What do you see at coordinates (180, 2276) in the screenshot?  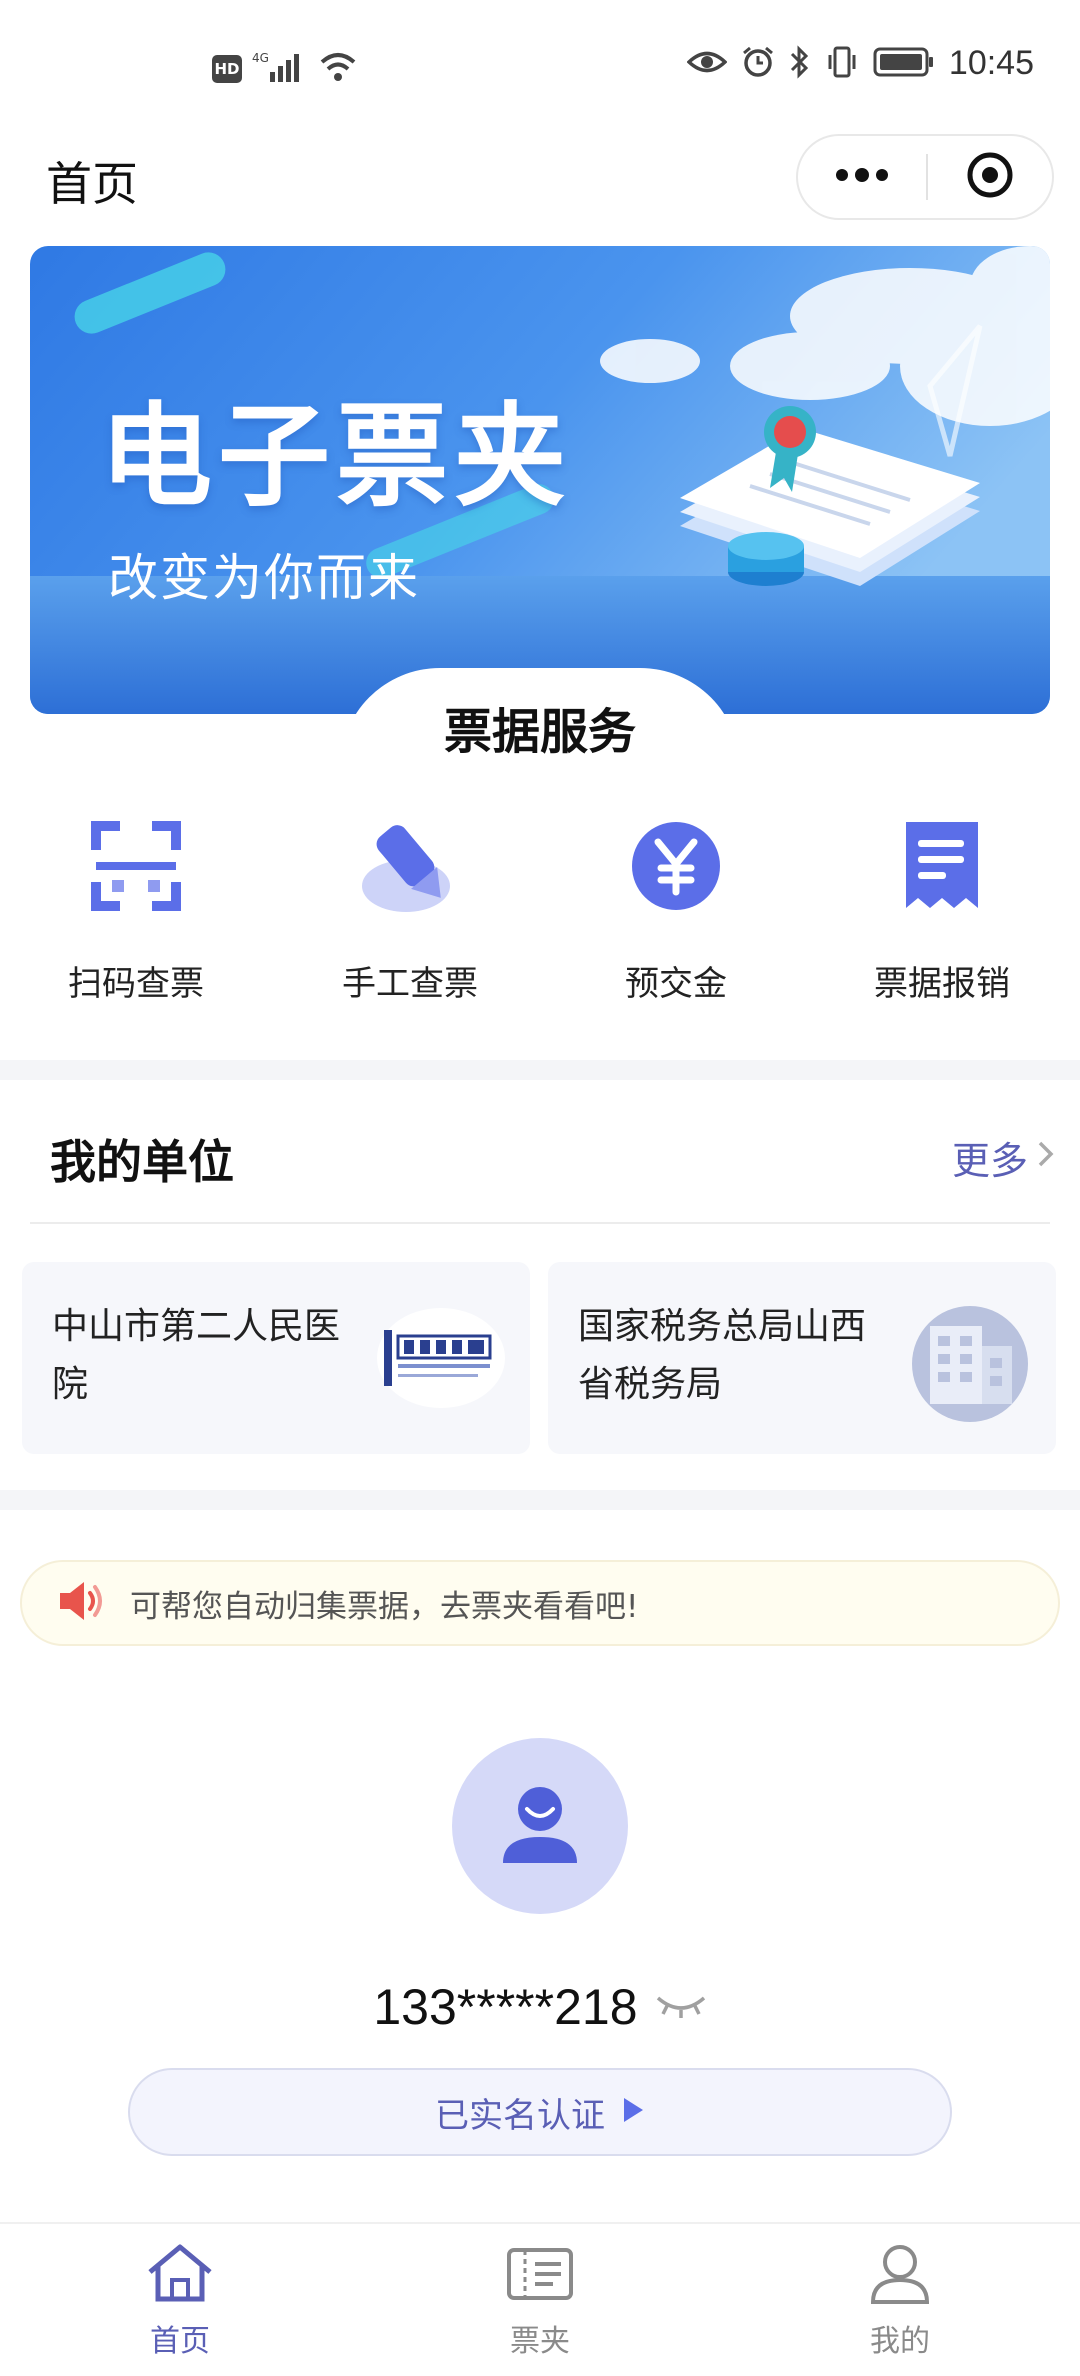 I see `home-icon` at bounding box center [180, 2276].